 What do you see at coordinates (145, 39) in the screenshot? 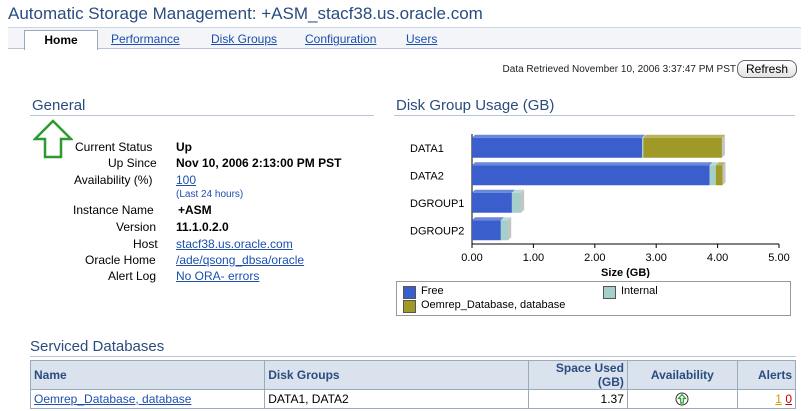
I see `tab-performance: Performance` at bounding box center [145, 39].